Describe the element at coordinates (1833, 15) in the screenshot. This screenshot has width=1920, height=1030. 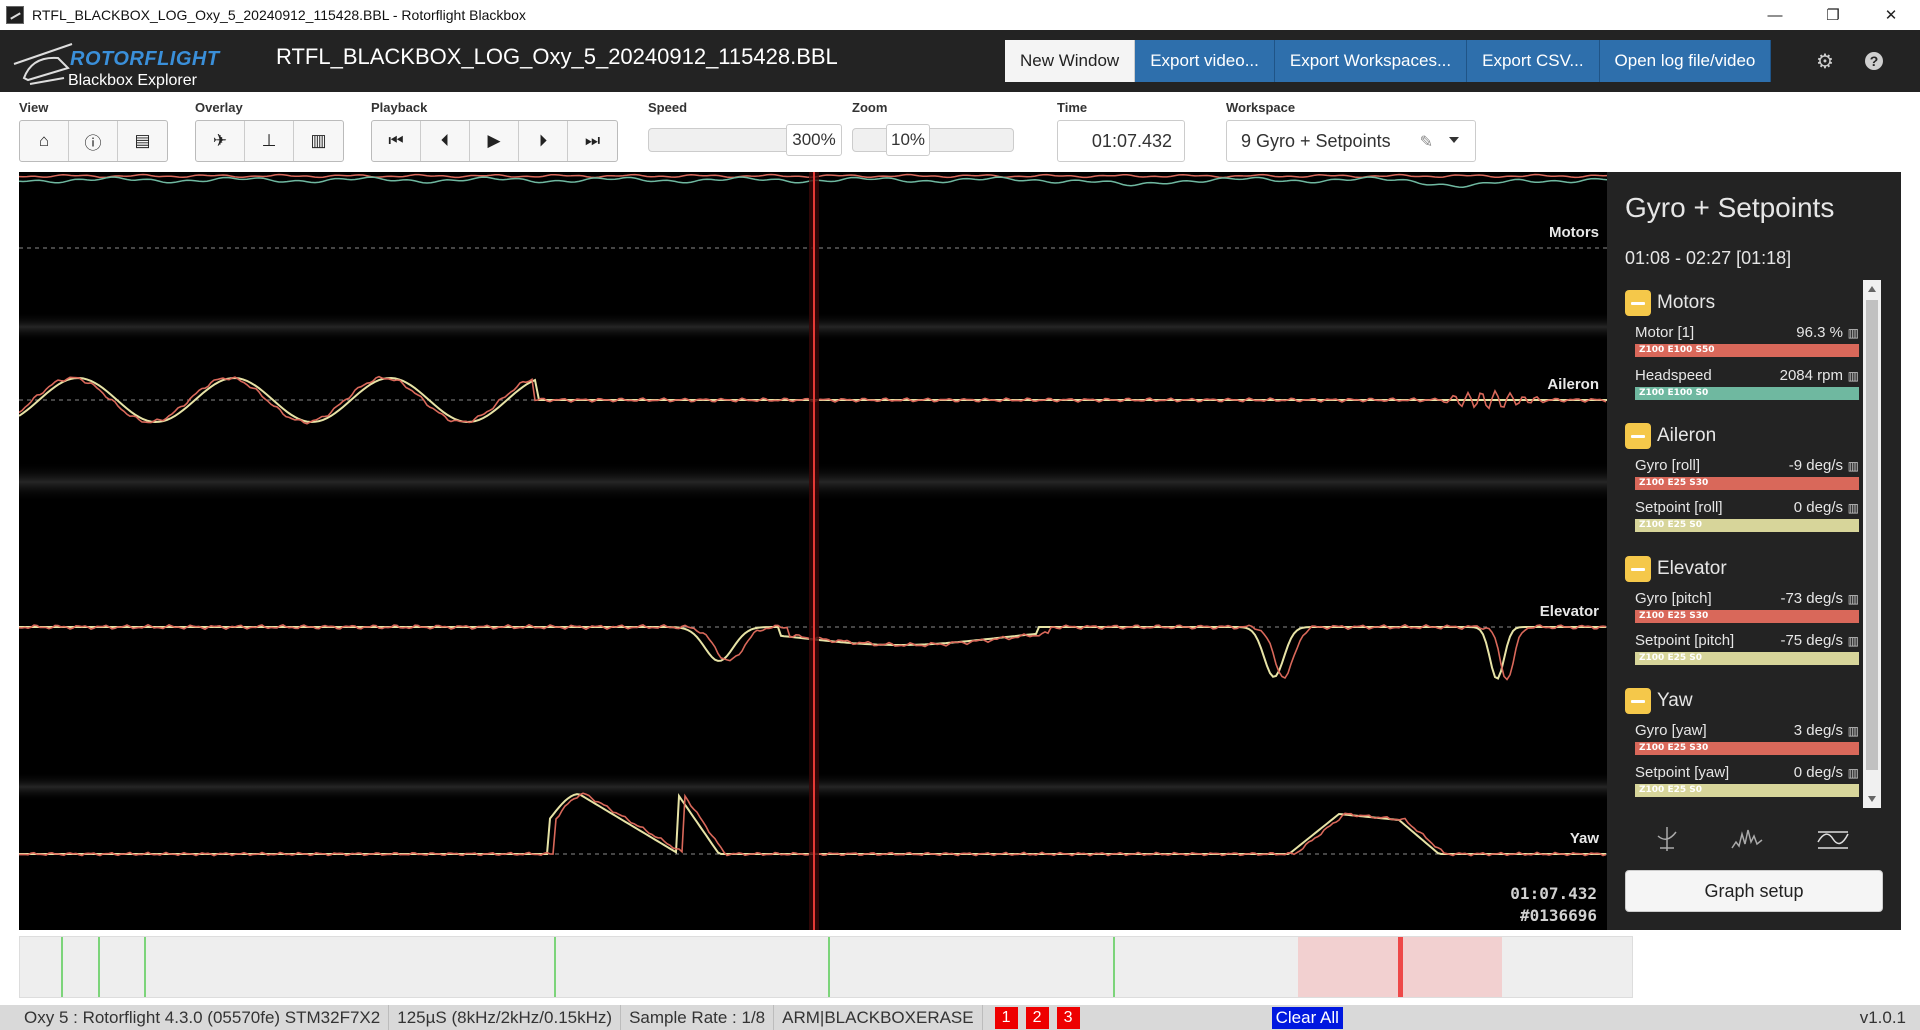
I see `restore-button: ❐` at that location.